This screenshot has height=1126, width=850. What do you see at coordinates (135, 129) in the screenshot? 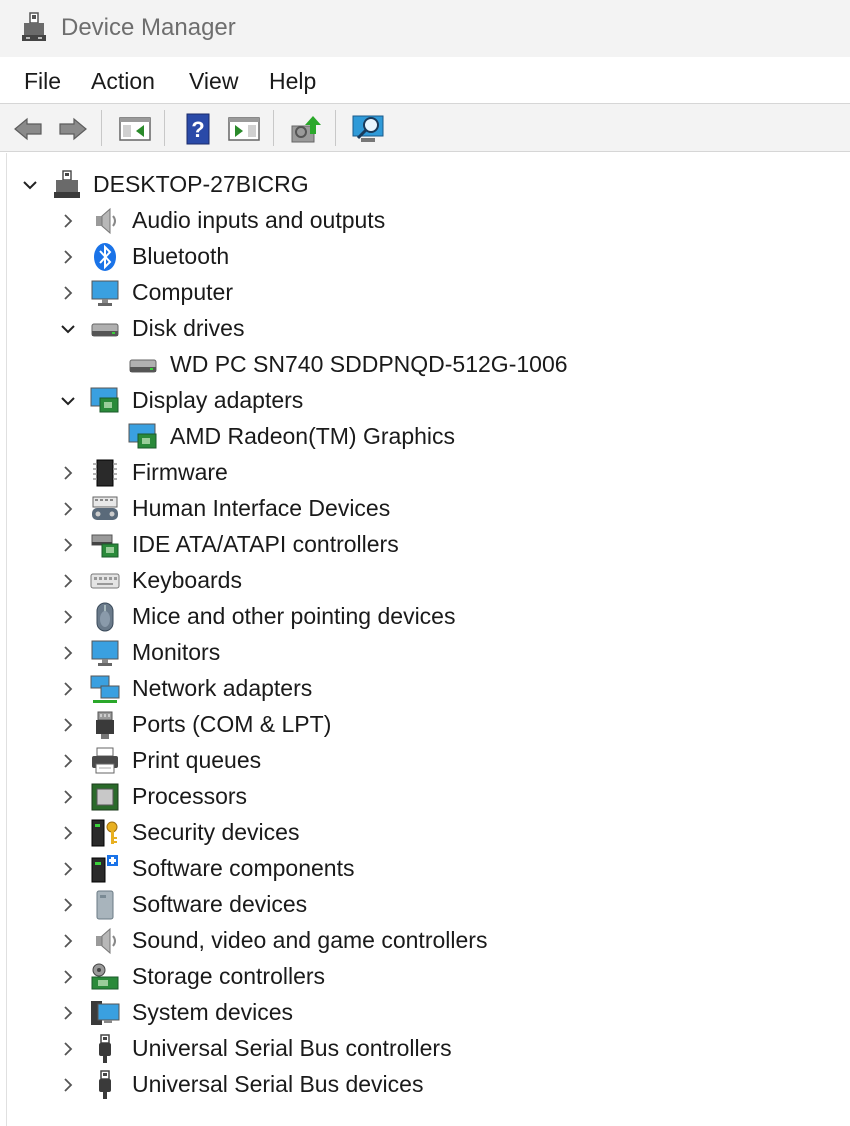
I see `show-hide-console-tree-icon` at bounding box center [135, 129].